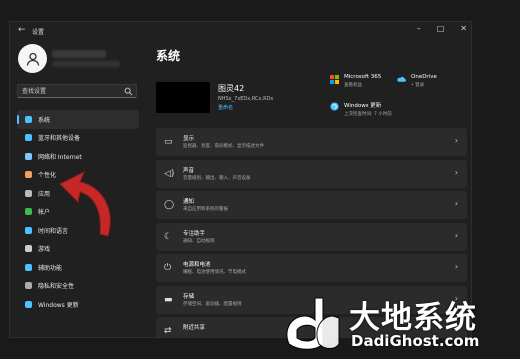 Image resolution: width=520 pixels, height=359 pixels. I want to click on device-model: NHSx_7xEDx,RCx,RDx, so click(246, 99).